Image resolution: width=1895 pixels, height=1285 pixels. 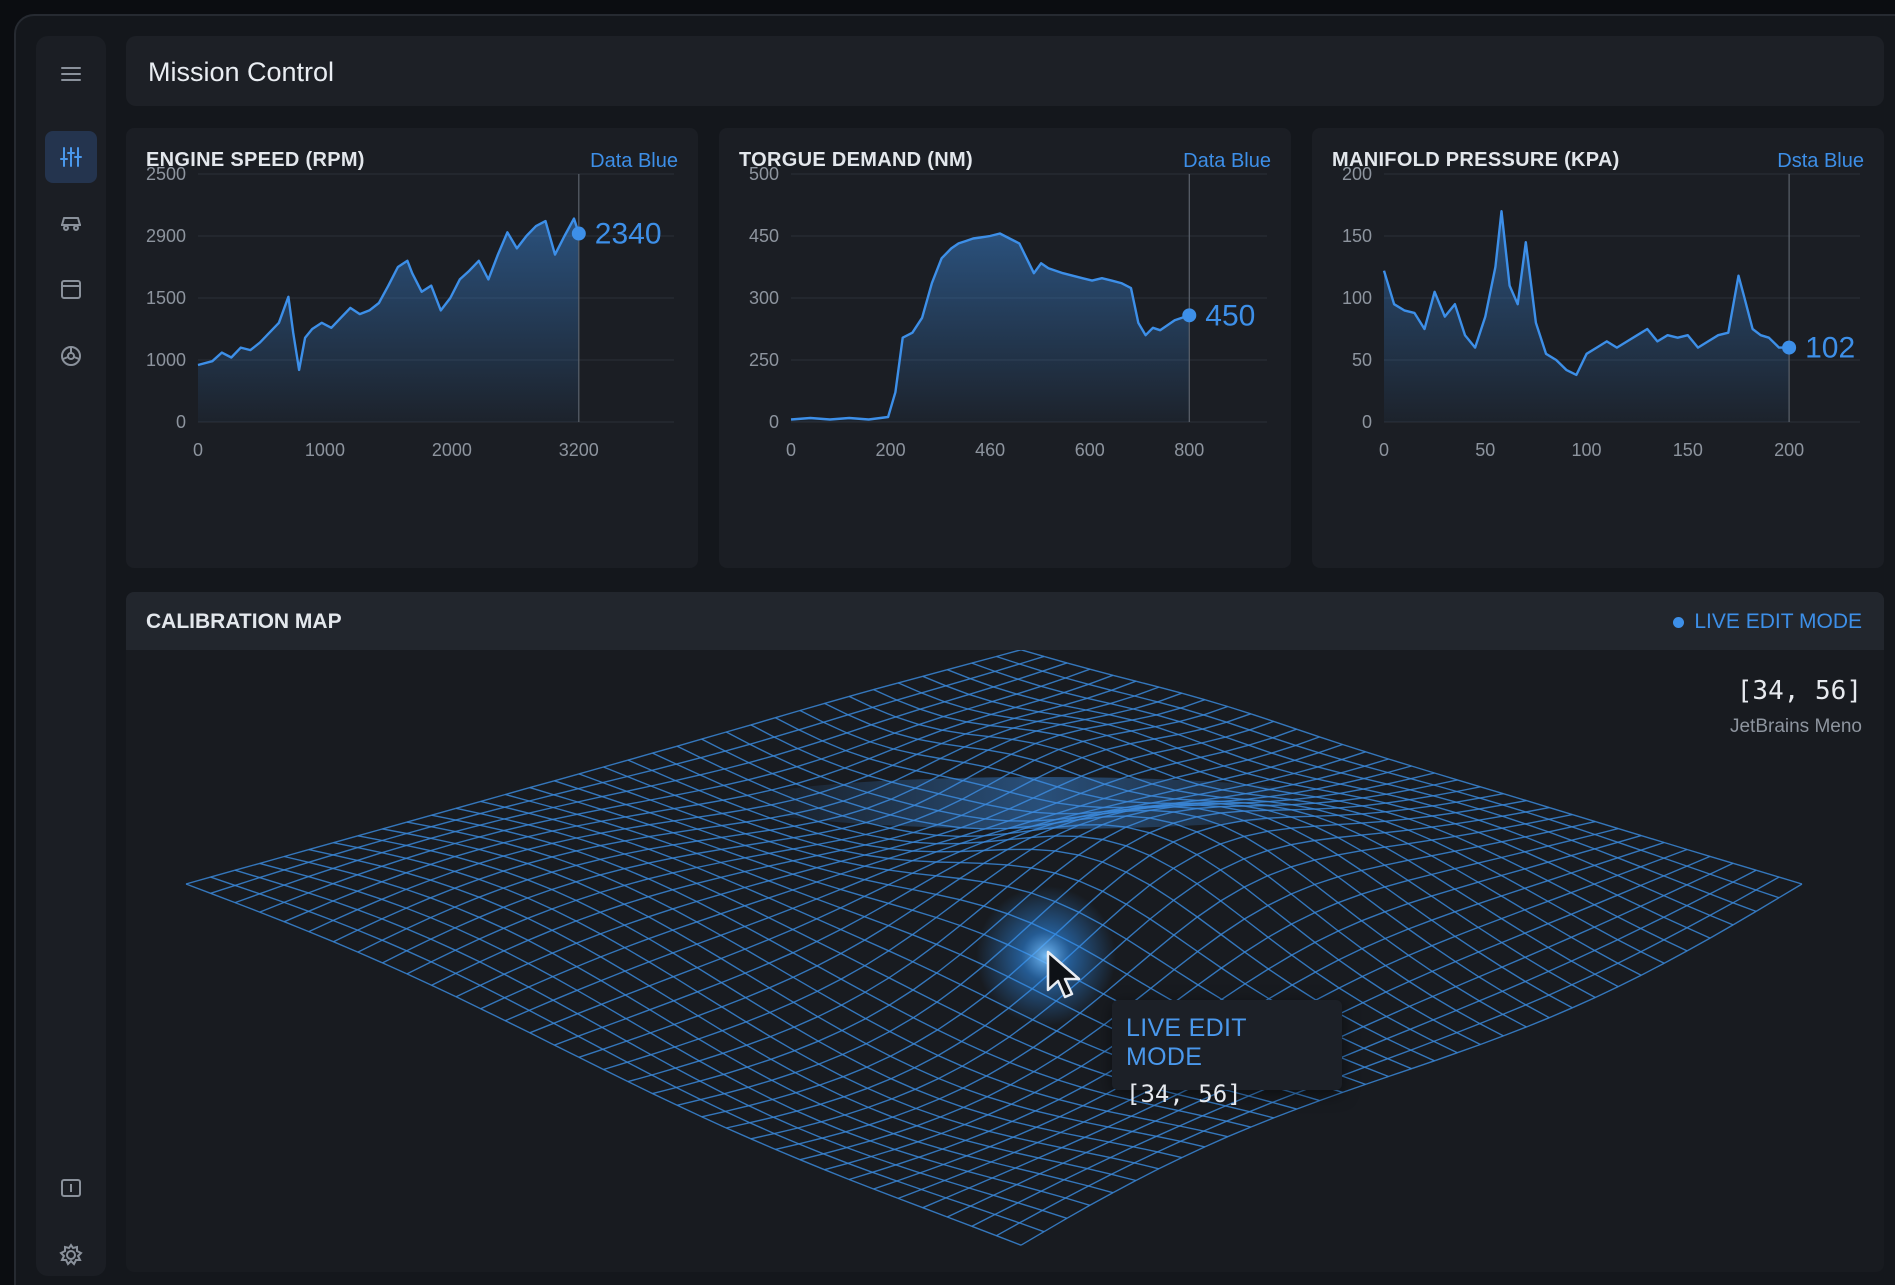 What do you see at coordinates (166, 174) in the screenshot?
I see `y-tick-label: 2500` at bounding box center [166, 174].